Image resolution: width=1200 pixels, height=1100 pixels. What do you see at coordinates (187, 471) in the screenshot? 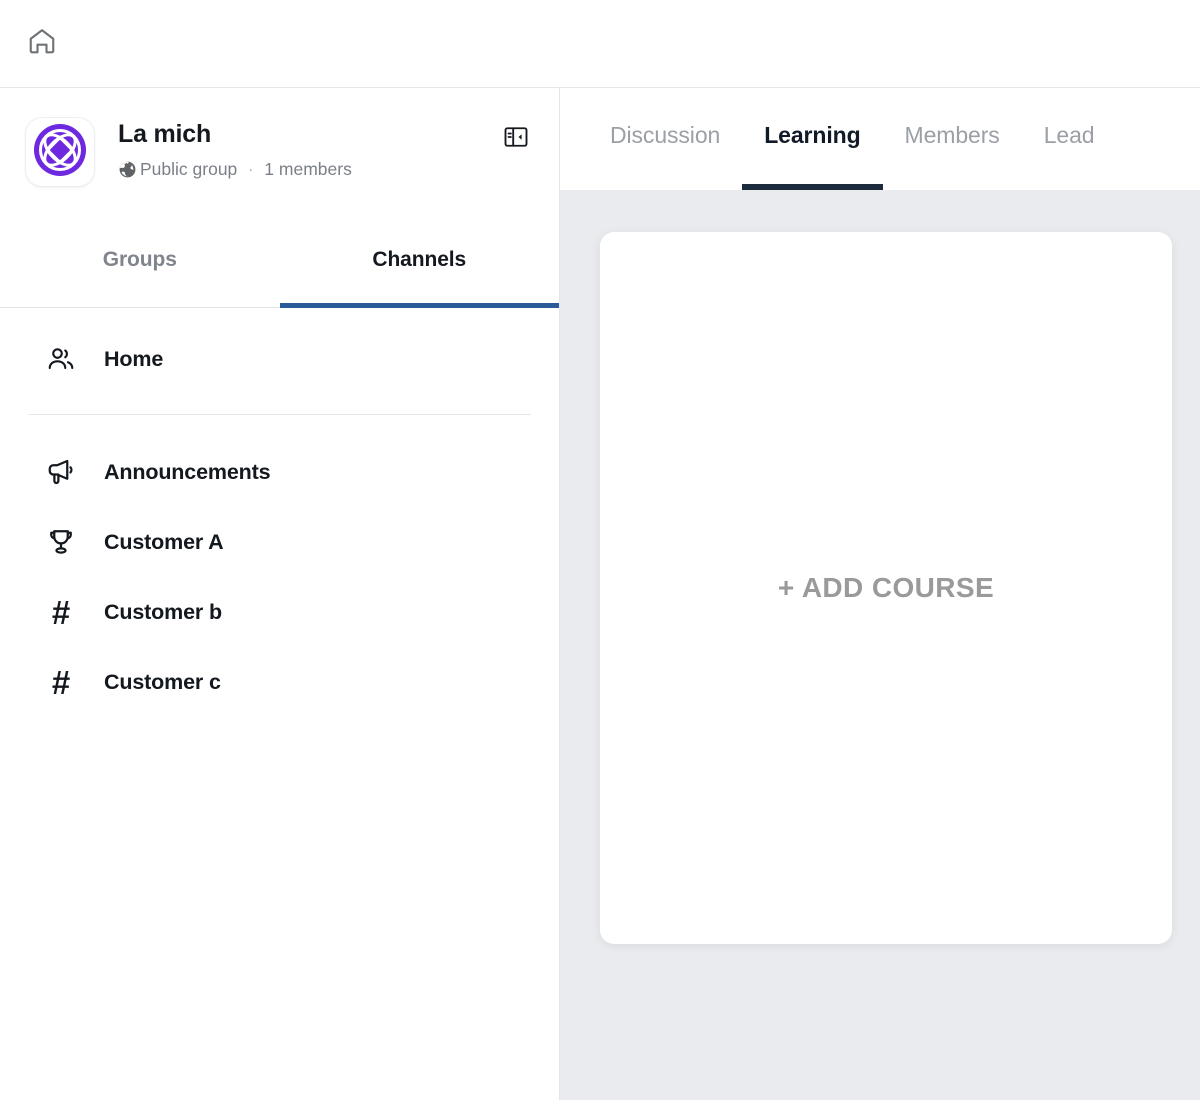
I see `sidebar-item-announcements-label: Announcements` at bounding box center [187, 471].